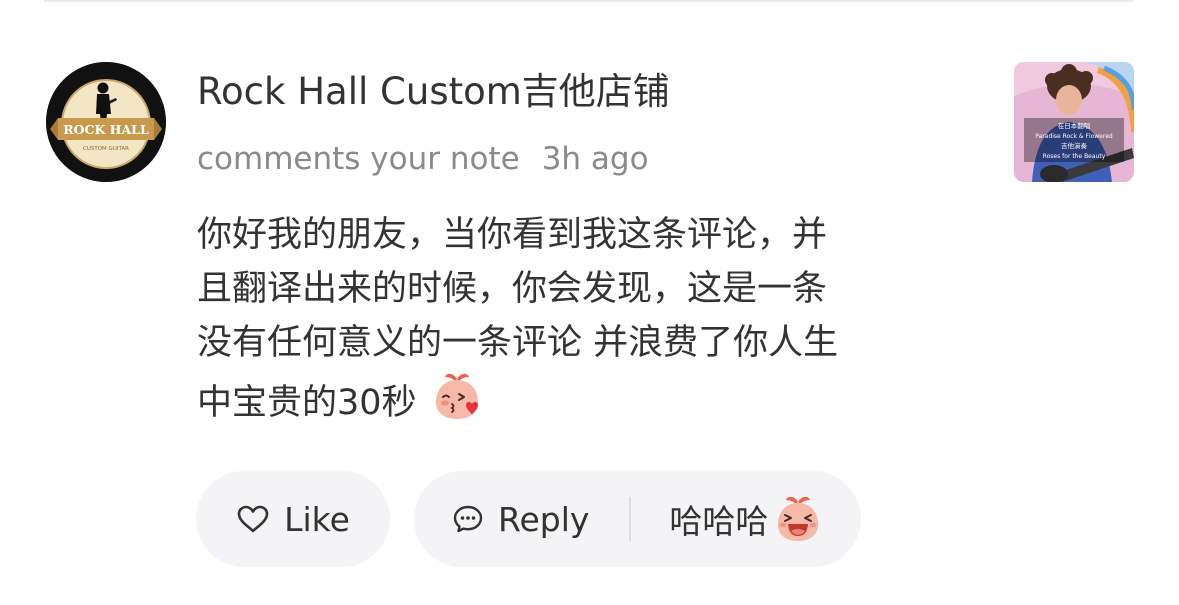 Image resolution: width=1179 pixels, height=605 pixels. What do you see at coordinates (106, 129) in the screenshot?
I see `logo-brand-text: ROCK HALL` at bounding box center [106, 129].